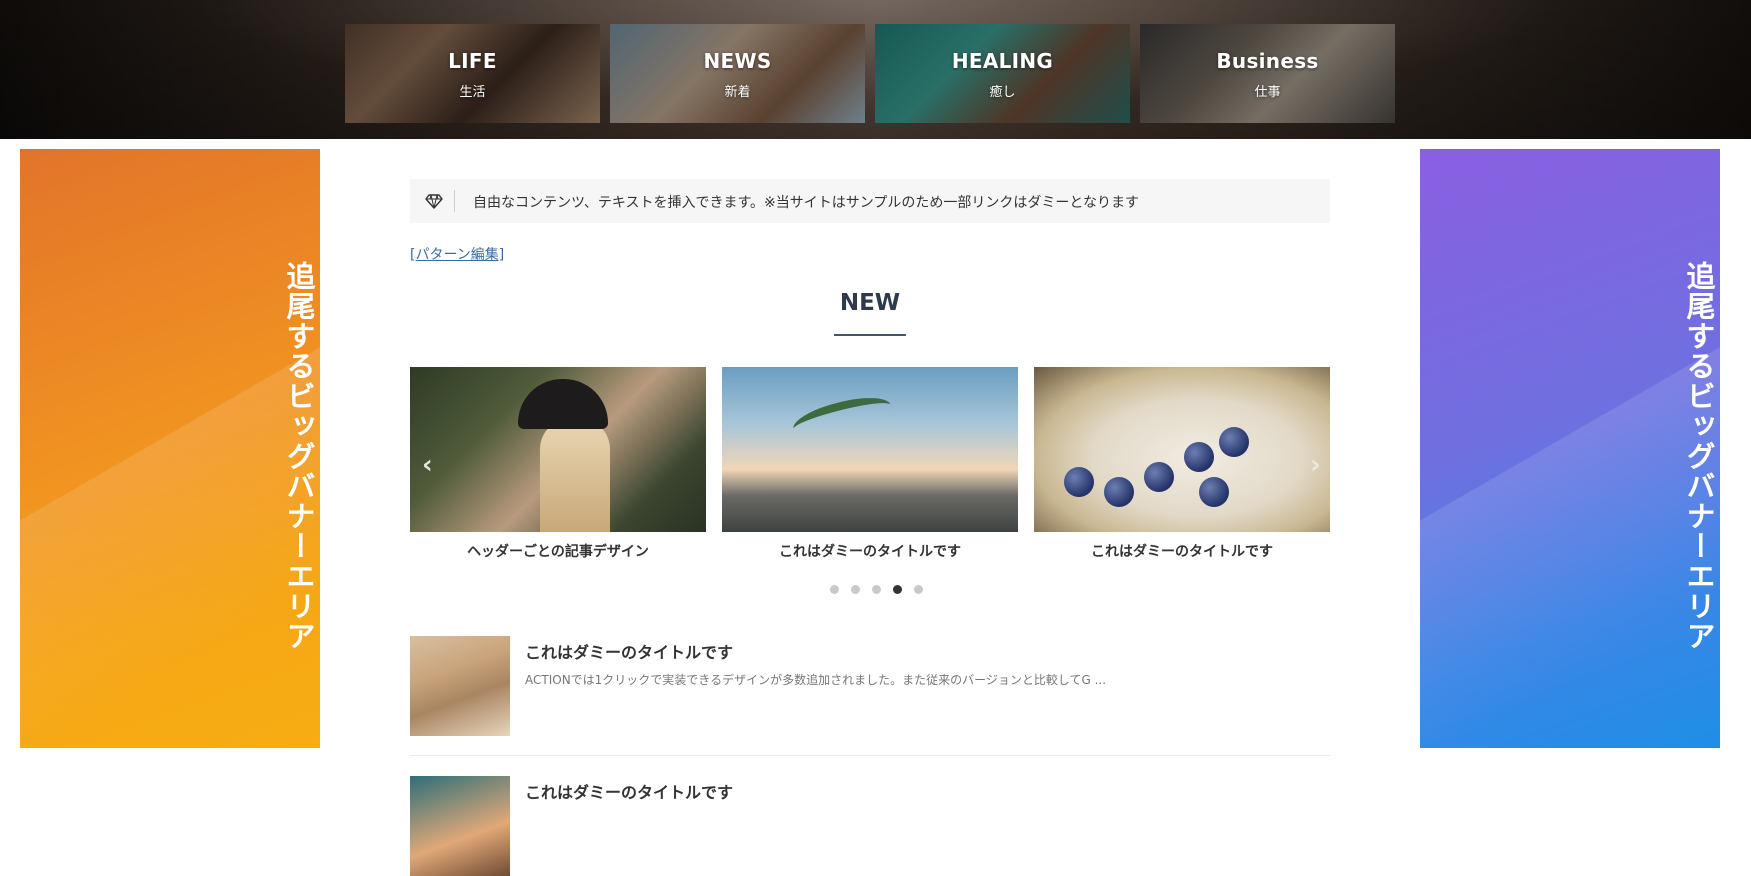 The image size is (1751, 876). What do you see at coordinates (897, 589) in the screenshot?
I see `slider-dot-active` at bounding box center [897, 589].